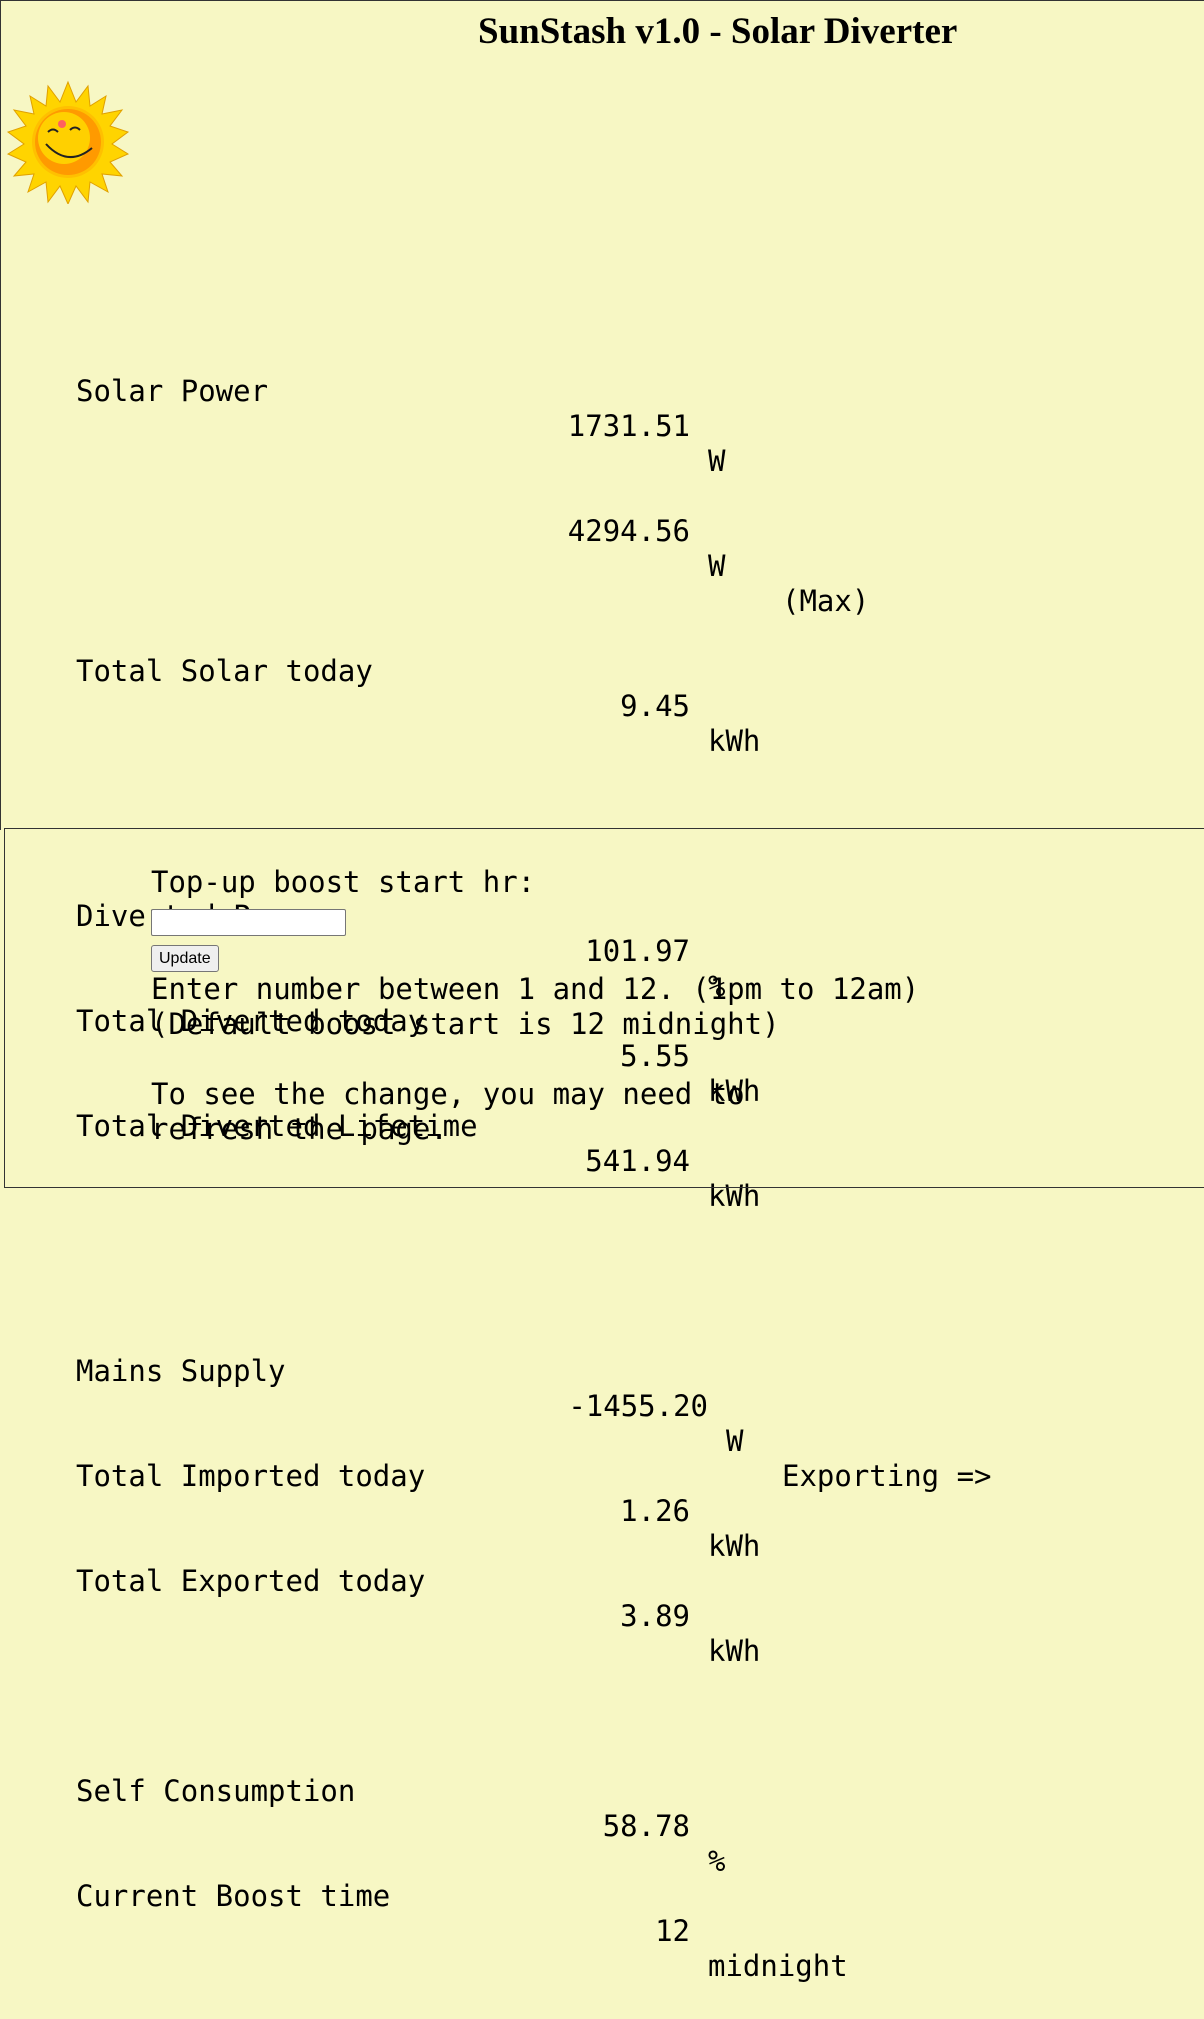 The image size is (1204, 2019). Describe the element at coordinates (400, 408) in the screenshot. I see `stat-row-solar-power: Solar Power 1731.51 W` at that location.